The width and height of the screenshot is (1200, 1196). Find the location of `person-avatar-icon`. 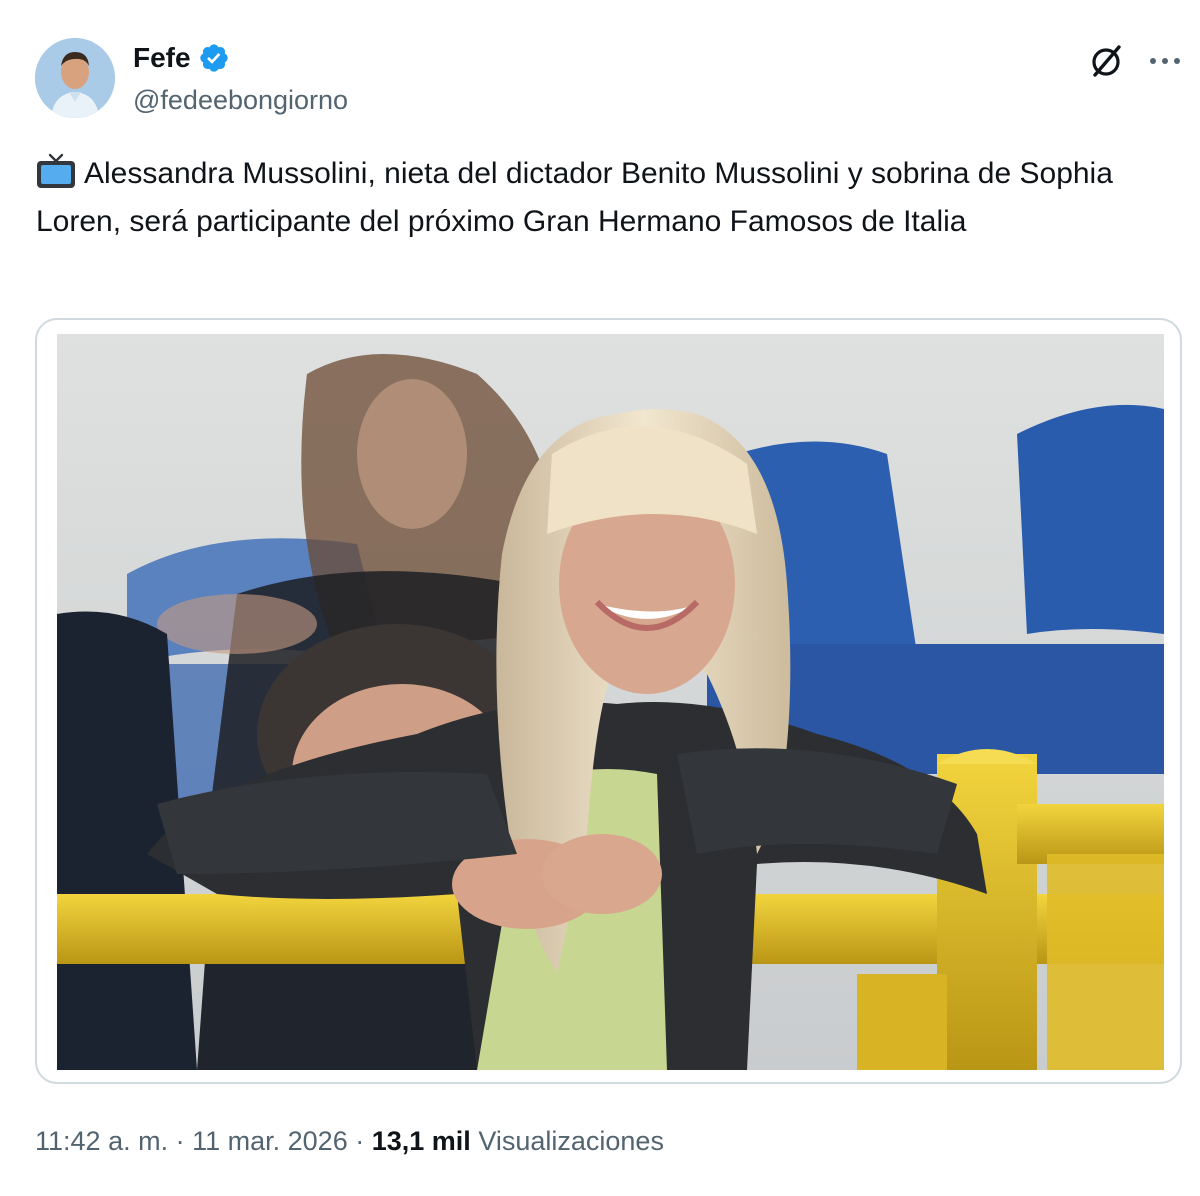

person-avatar-icon is located at coordinates (75, 78).